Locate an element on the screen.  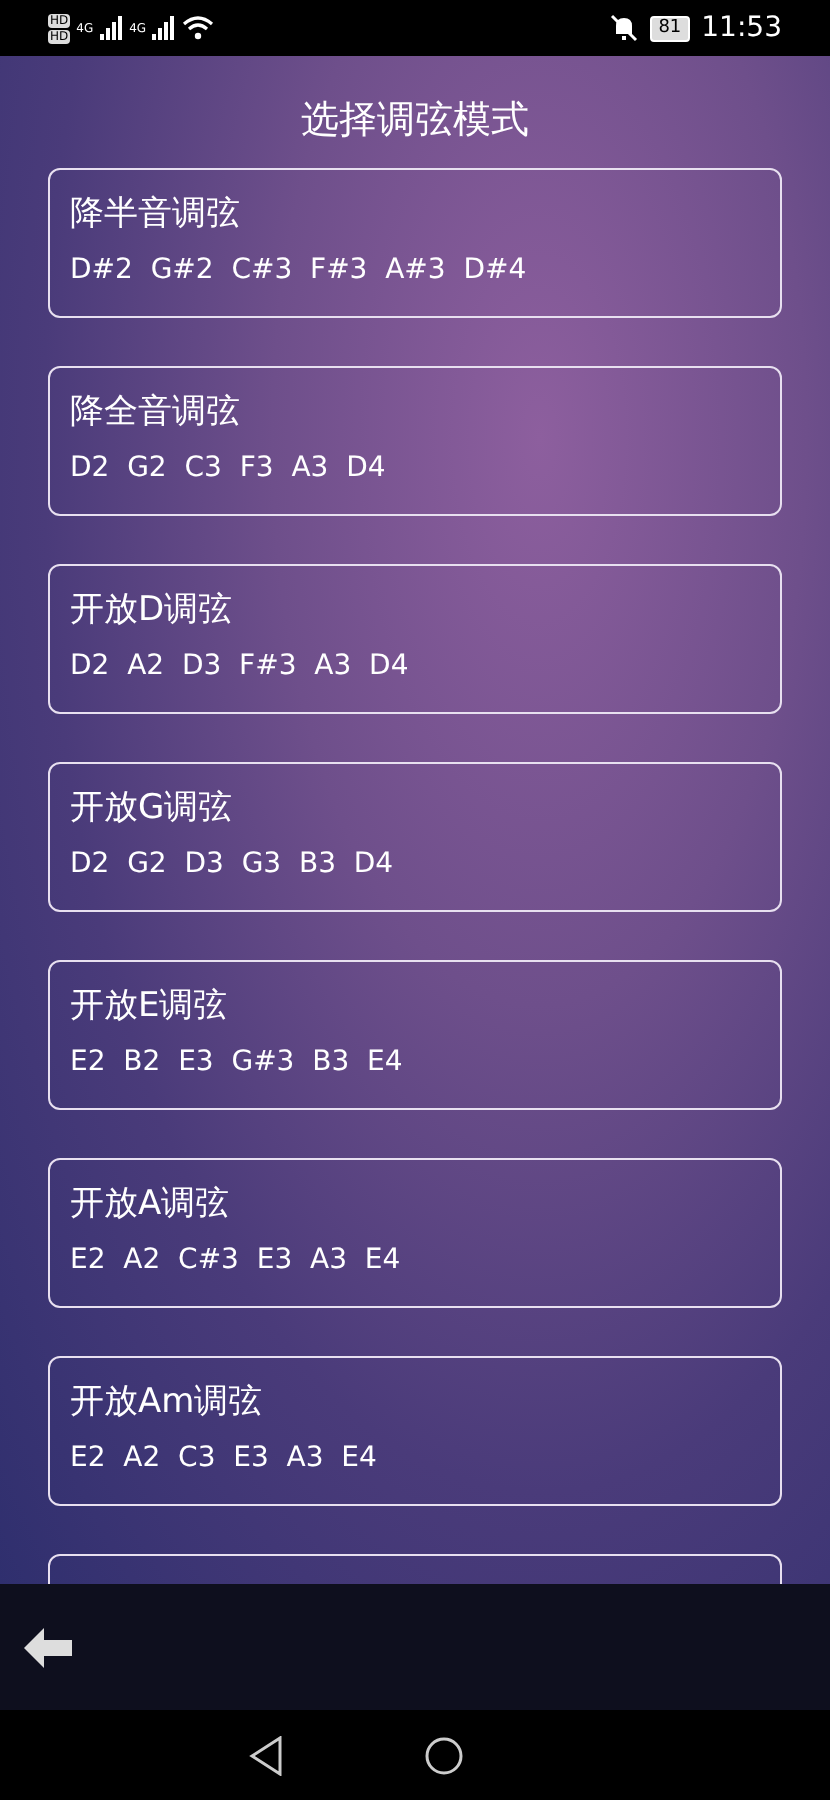
tuning-notes: D2 G2 D3 G3 B3 D4 is located at coordinates (232, 864).